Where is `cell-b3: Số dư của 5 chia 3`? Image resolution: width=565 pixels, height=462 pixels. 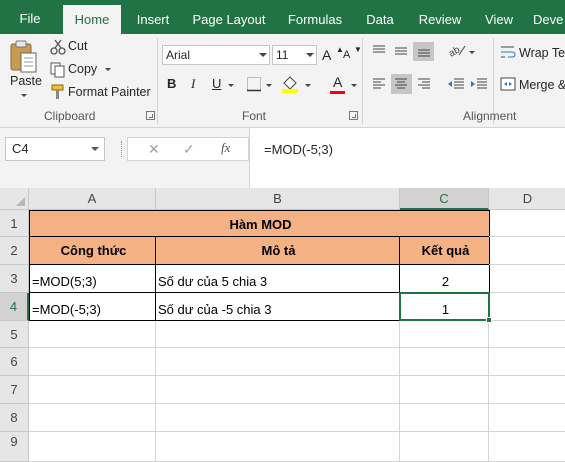 cell-b3: Số dư của 5 chia 3 is located at coordinates (278, 279).